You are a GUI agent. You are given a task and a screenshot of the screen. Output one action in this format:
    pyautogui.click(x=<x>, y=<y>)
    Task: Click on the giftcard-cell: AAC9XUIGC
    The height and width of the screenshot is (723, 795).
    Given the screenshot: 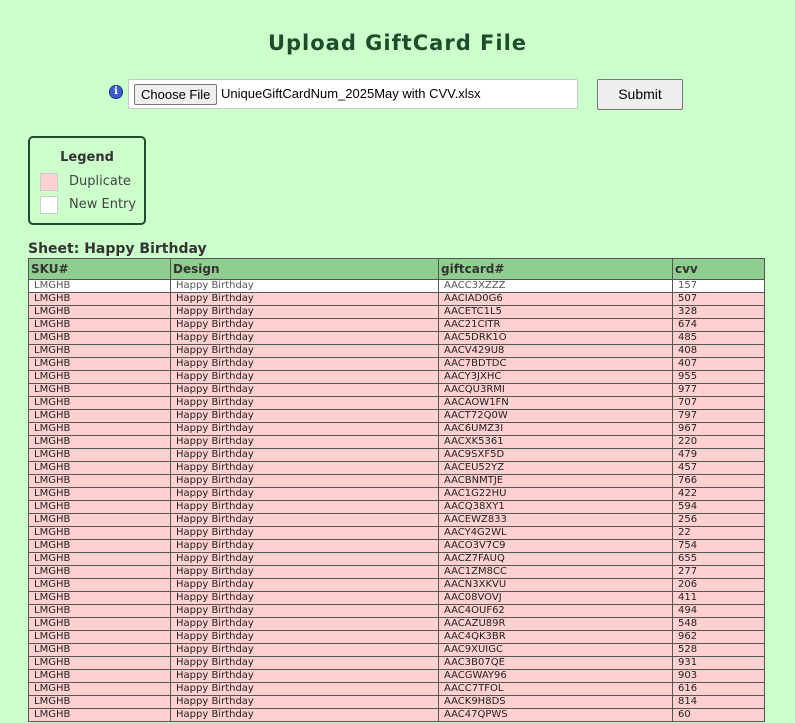 What is the action you would take?
    pyautogui.click(x=555, y=650)
    